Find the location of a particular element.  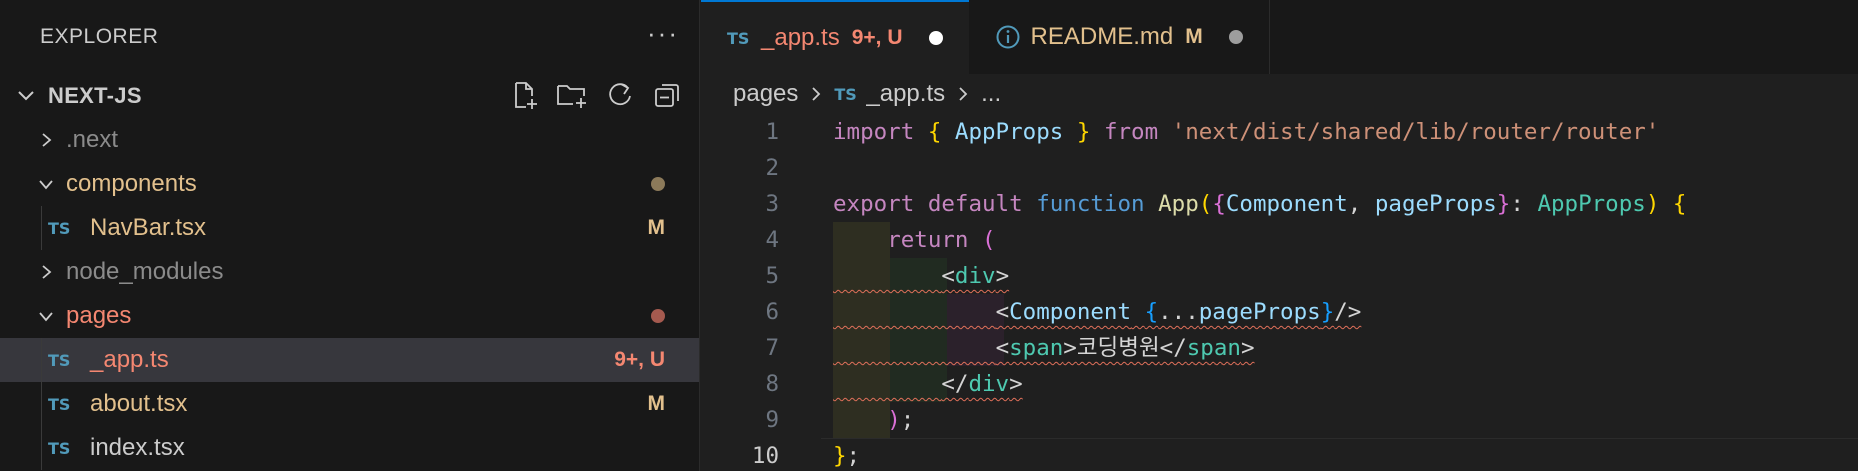

code-token: default is located at coordinates (975, 204).